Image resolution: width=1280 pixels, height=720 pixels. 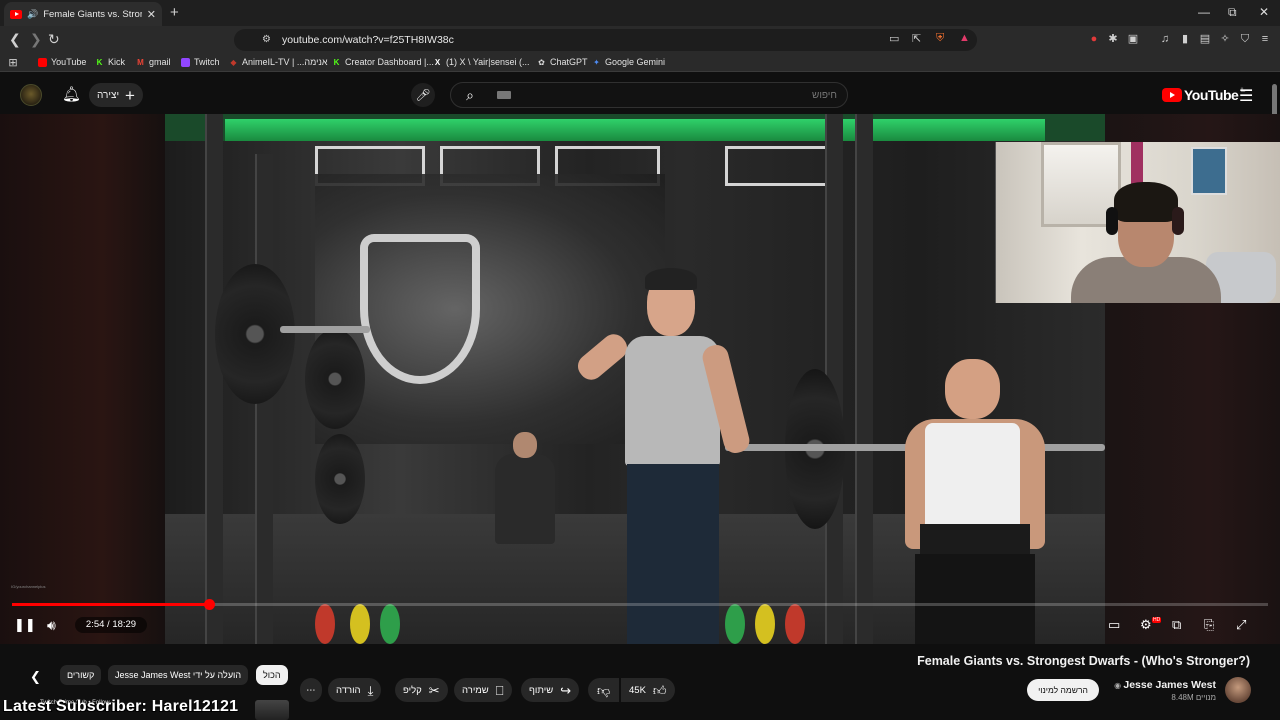 What do you see at coordinates (111, 625) in the screenshot?
I see `time-display: 2:54 / 18:29` at bounding box center [111, 625].